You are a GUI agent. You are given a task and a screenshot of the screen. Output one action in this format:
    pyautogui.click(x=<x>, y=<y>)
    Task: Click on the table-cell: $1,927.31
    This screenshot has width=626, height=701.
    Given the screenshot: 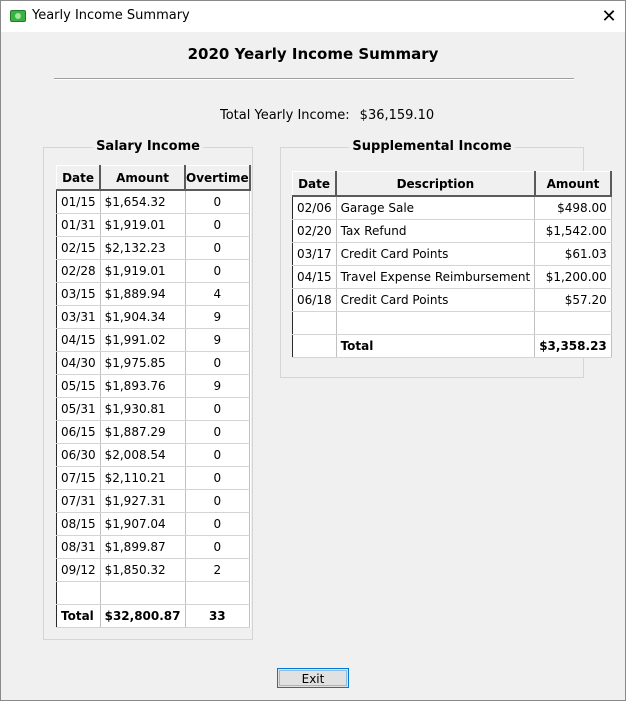 What is the action you would take?
    pyautogui.click(x=143, y=501)
    